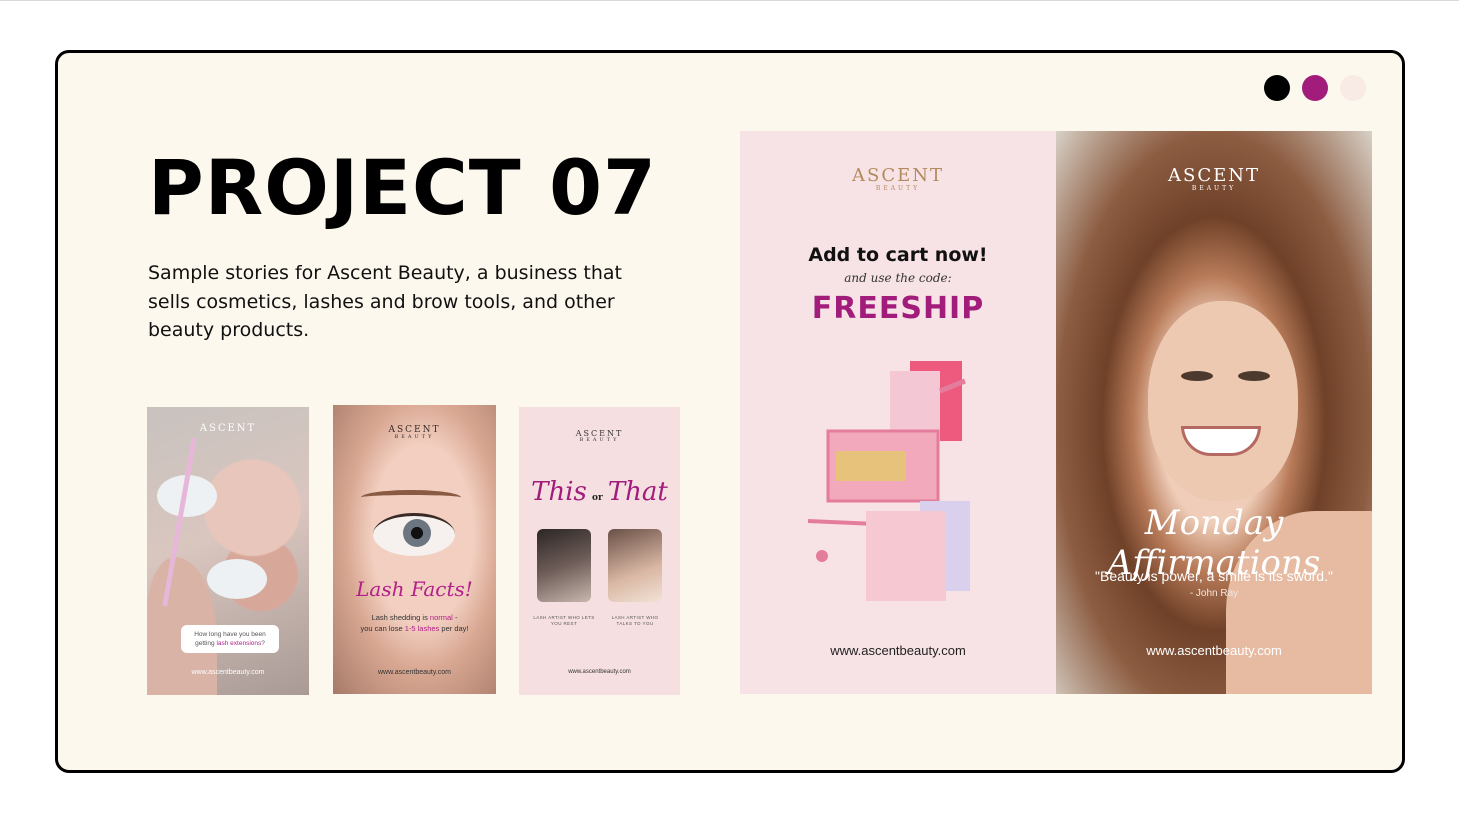 Image resolution: width=1459 pixels, height=816 pixels. Describe the element at coordinates (564, 620) in the screenshot. I see `caption-left: LASH ARTIST WHO LETS YOU REST` at that location.